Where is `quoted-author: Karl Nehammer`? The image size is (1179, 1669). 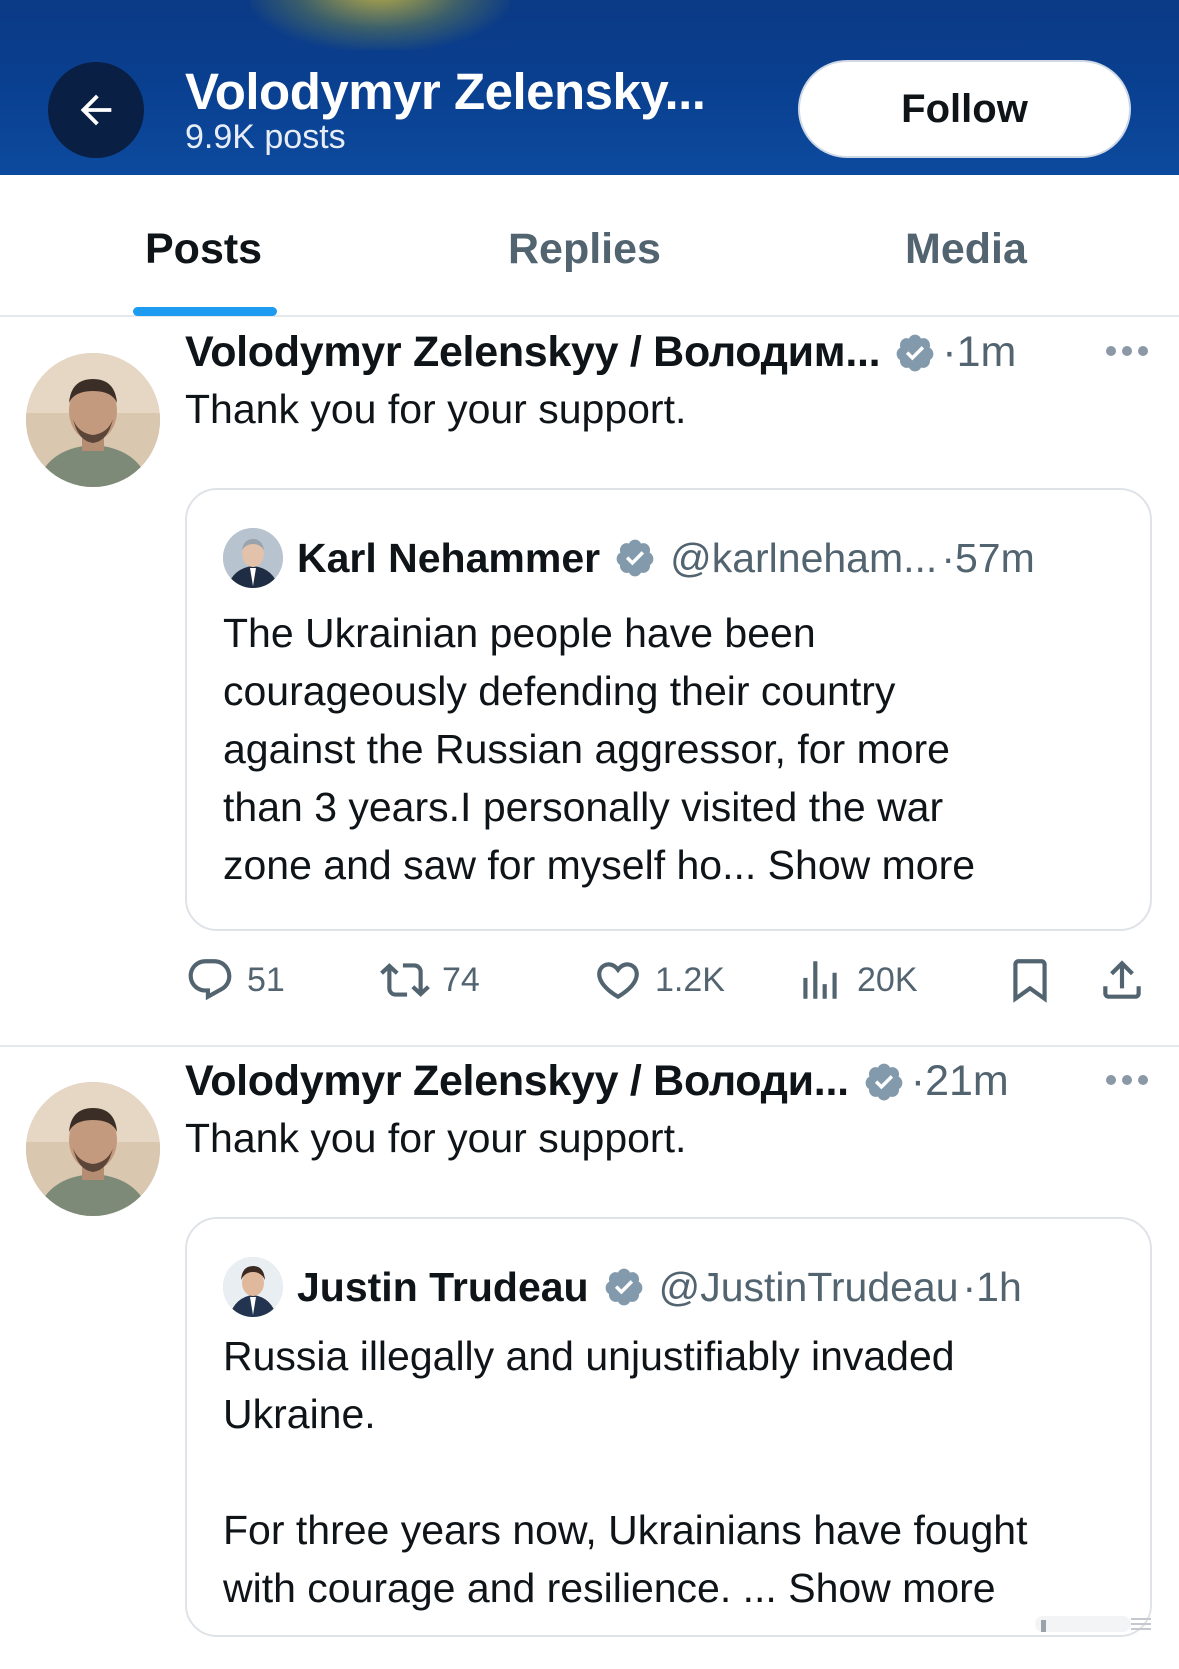
quoted-author: Karl Nehammer is located at coordinates (449, 557).